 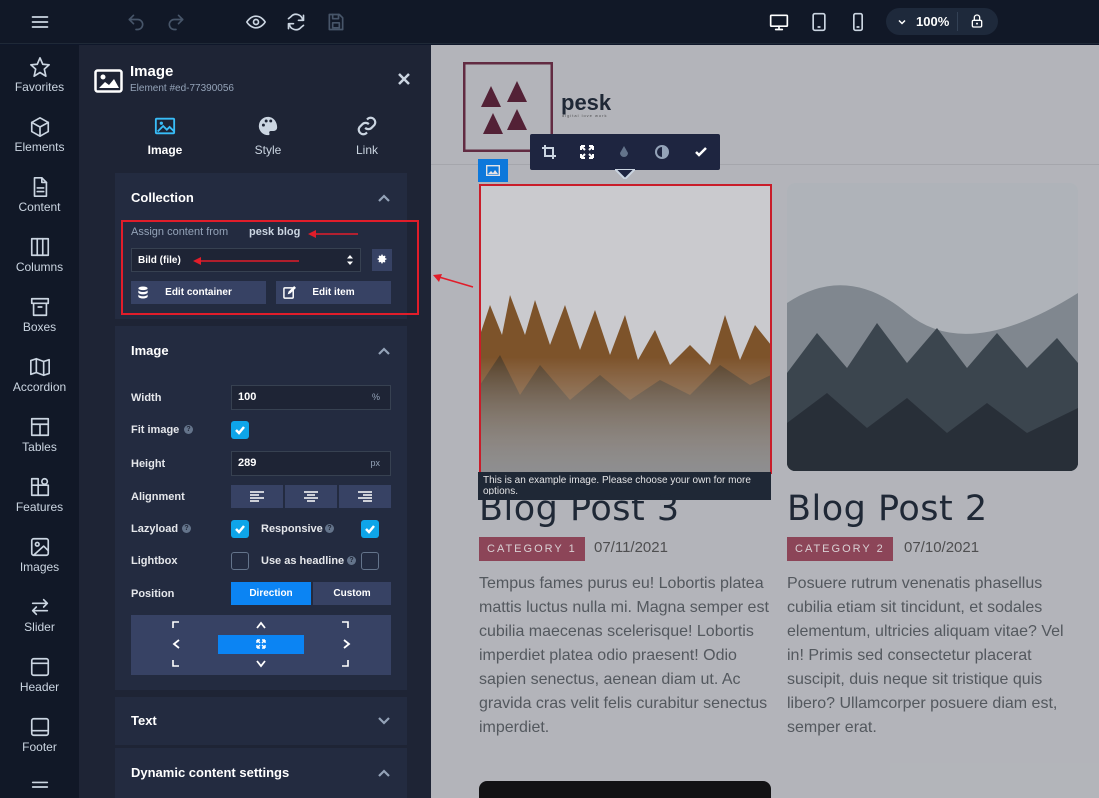 I want to click on panel-subtitle: Element #ed-77390056, so click(x=182, y=88).